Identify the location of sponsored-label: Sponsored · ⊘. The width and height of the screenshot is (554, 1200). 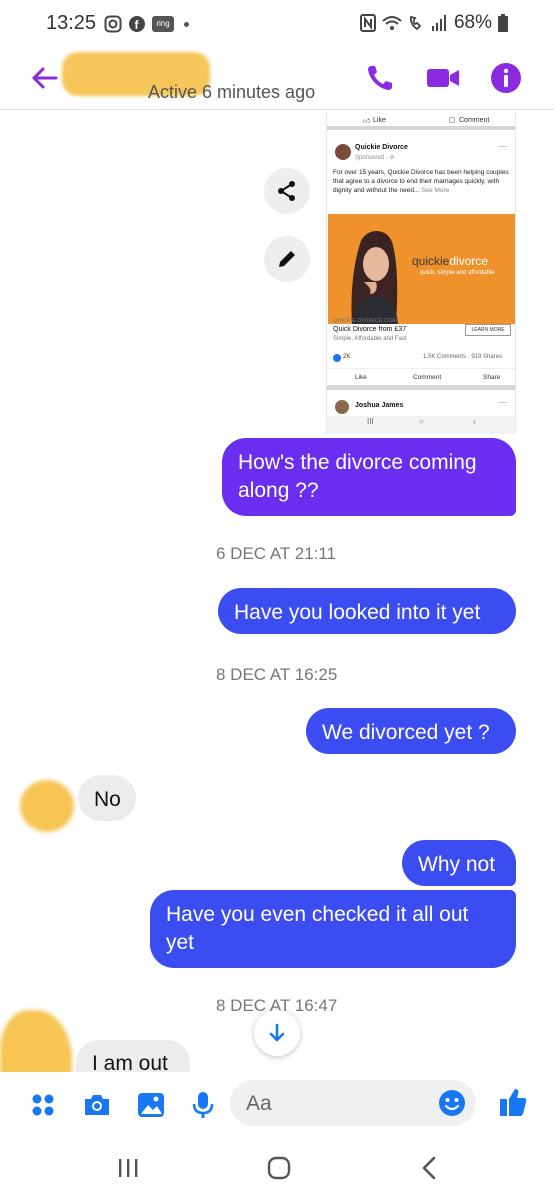
(375, 158).